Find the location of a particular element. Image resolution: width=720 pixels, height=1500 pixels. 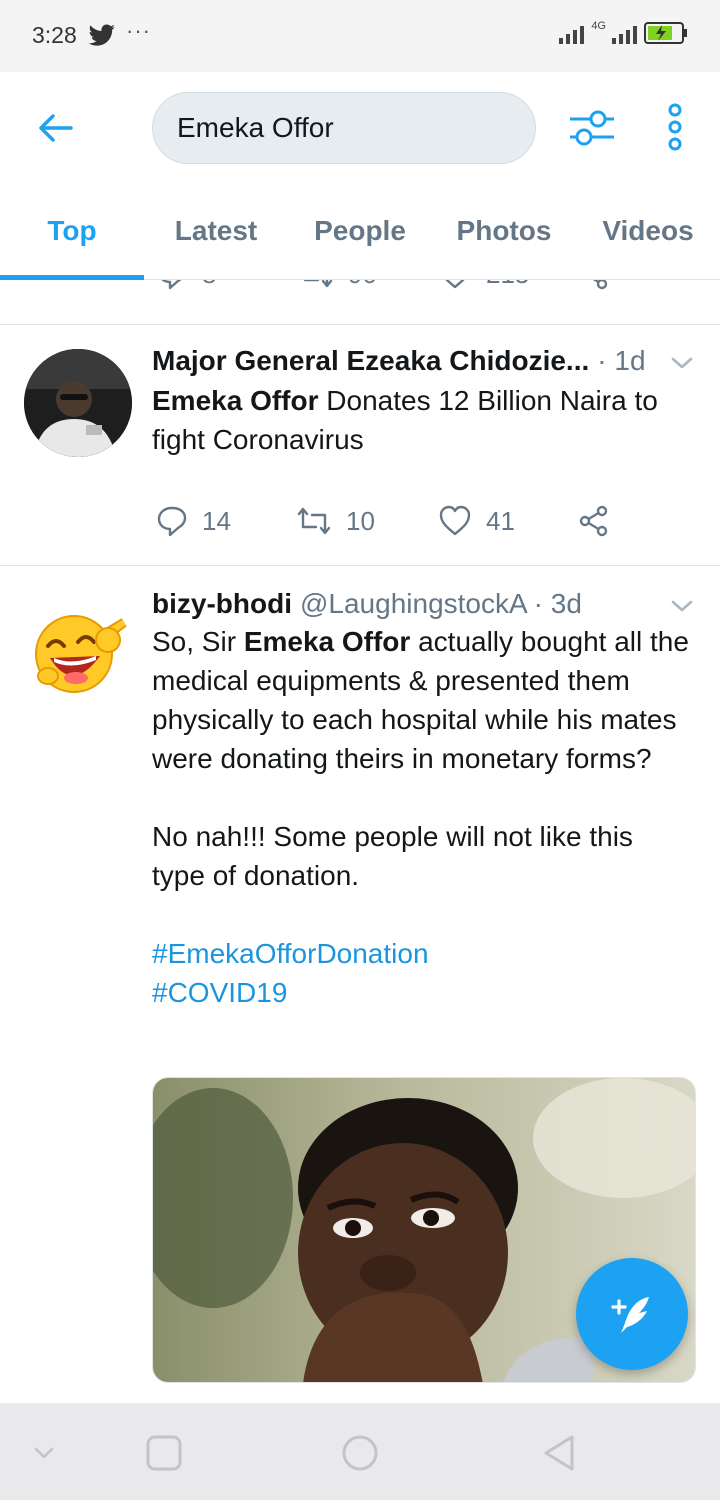

filter-icon is located at coordinates (592, 128).